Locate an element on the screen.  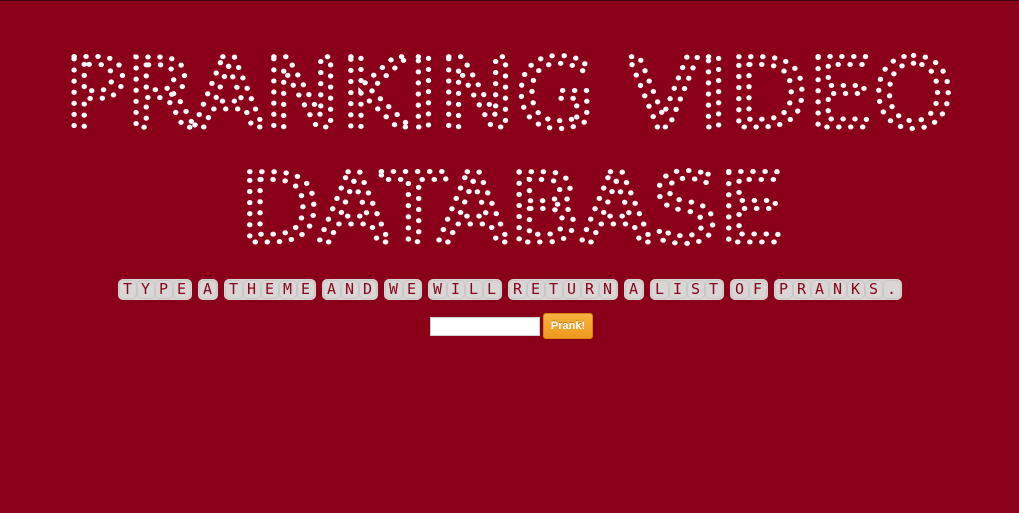
prank-button: Prank! is located at coordinates (568, 326).